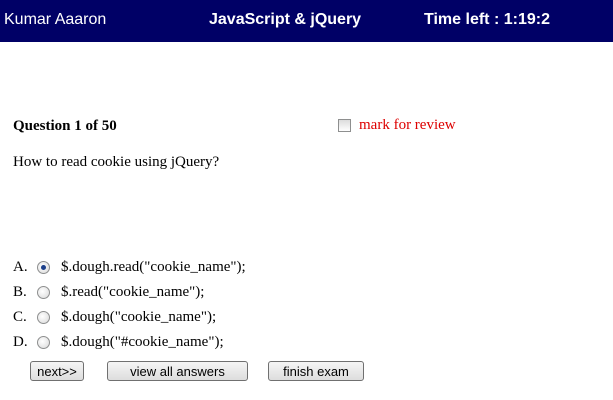 The image size is (613, 400). I want to click on finish-exam-button: finish exam, so click(316, 371).